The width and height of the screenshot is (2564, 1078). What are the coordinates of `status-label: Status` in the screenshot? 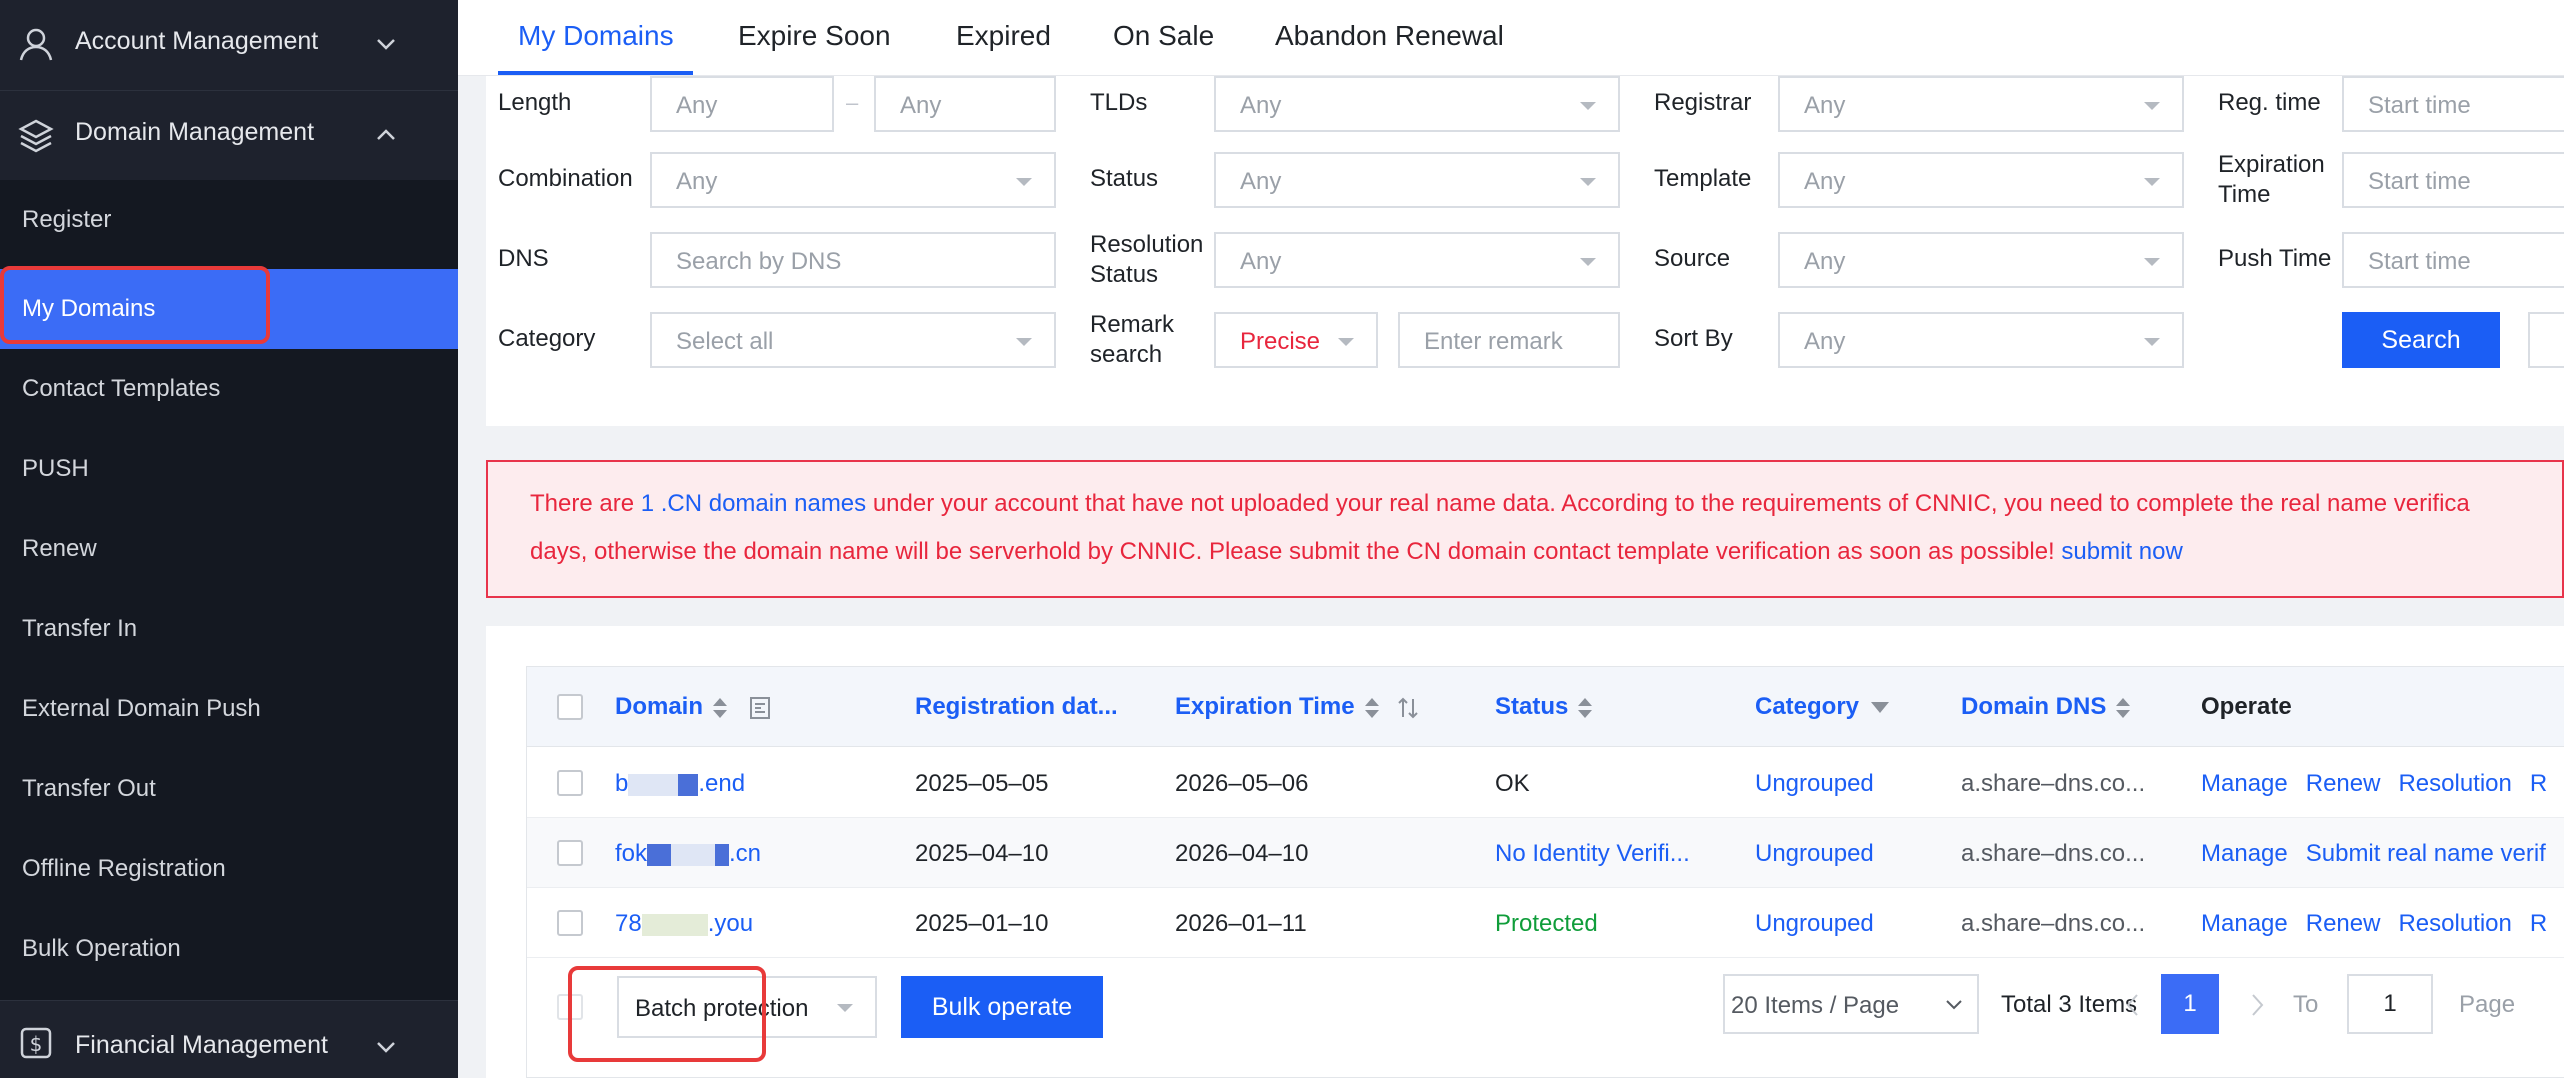 It's located at (1124, 178).